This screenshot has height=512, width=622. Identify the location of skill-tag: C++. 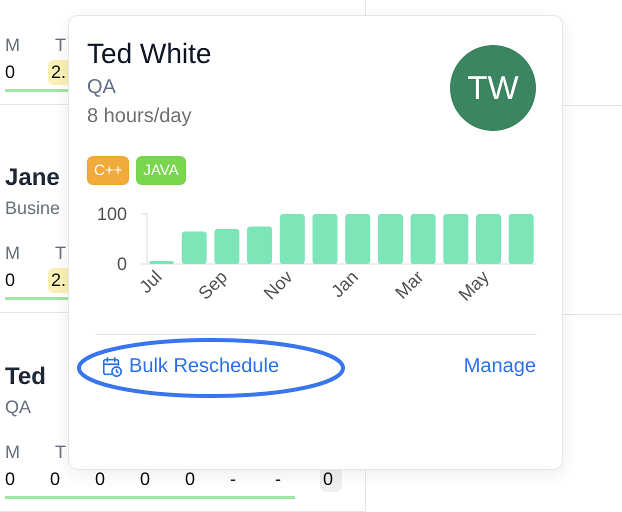
(108, 170).